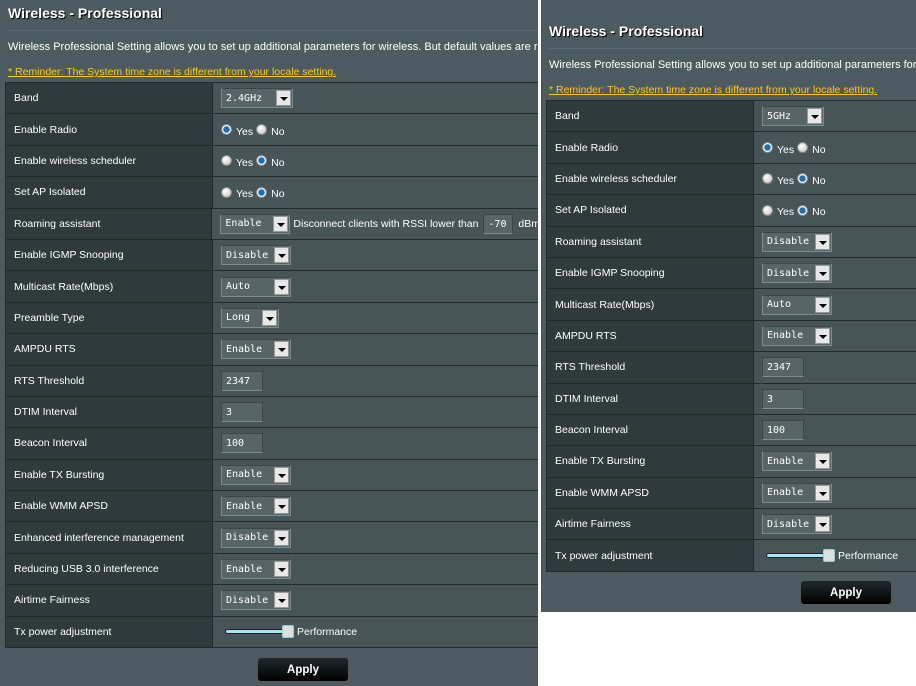  What do you see at coordinates (731, 368) in the screenshot?
I see `table-row: RTS Threshold 2347` at bounding box center [731, 368].